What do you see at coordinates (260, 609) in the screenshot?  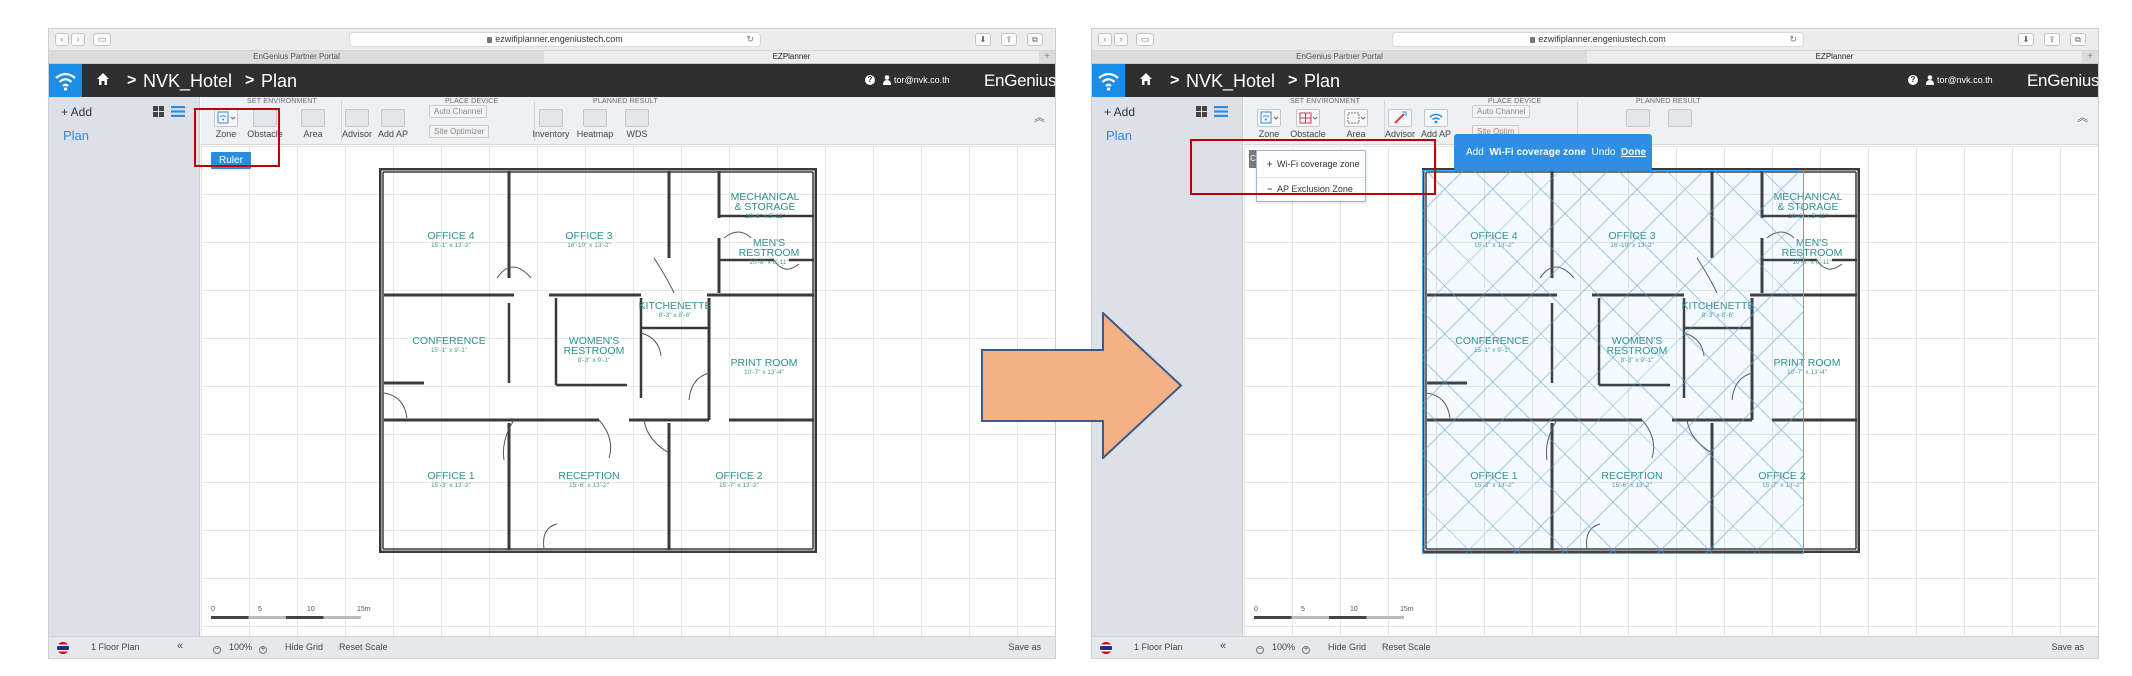 I see `scale-label: 5` at bounding box center [260, 609].